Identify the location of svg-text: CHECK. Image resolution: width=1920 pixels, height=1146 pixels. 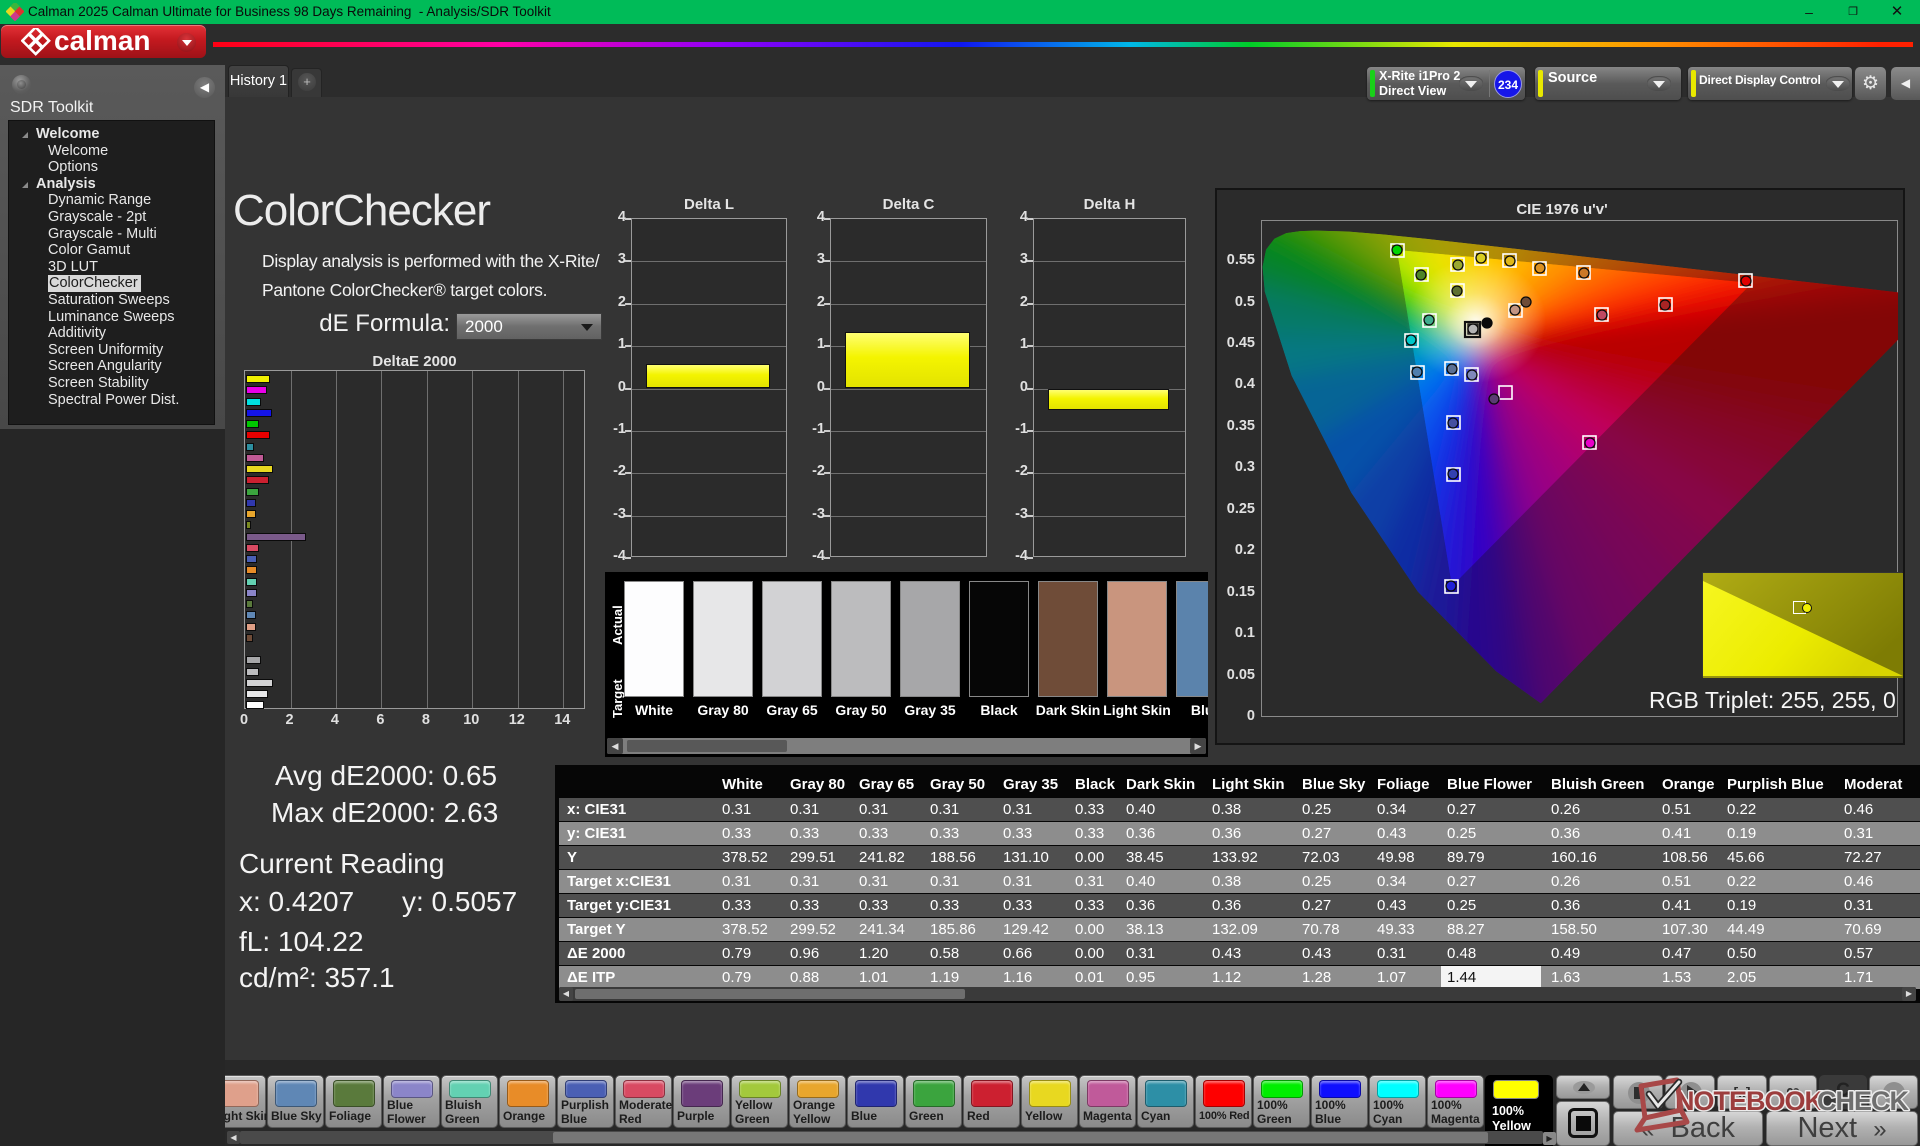
(1863, 1101).